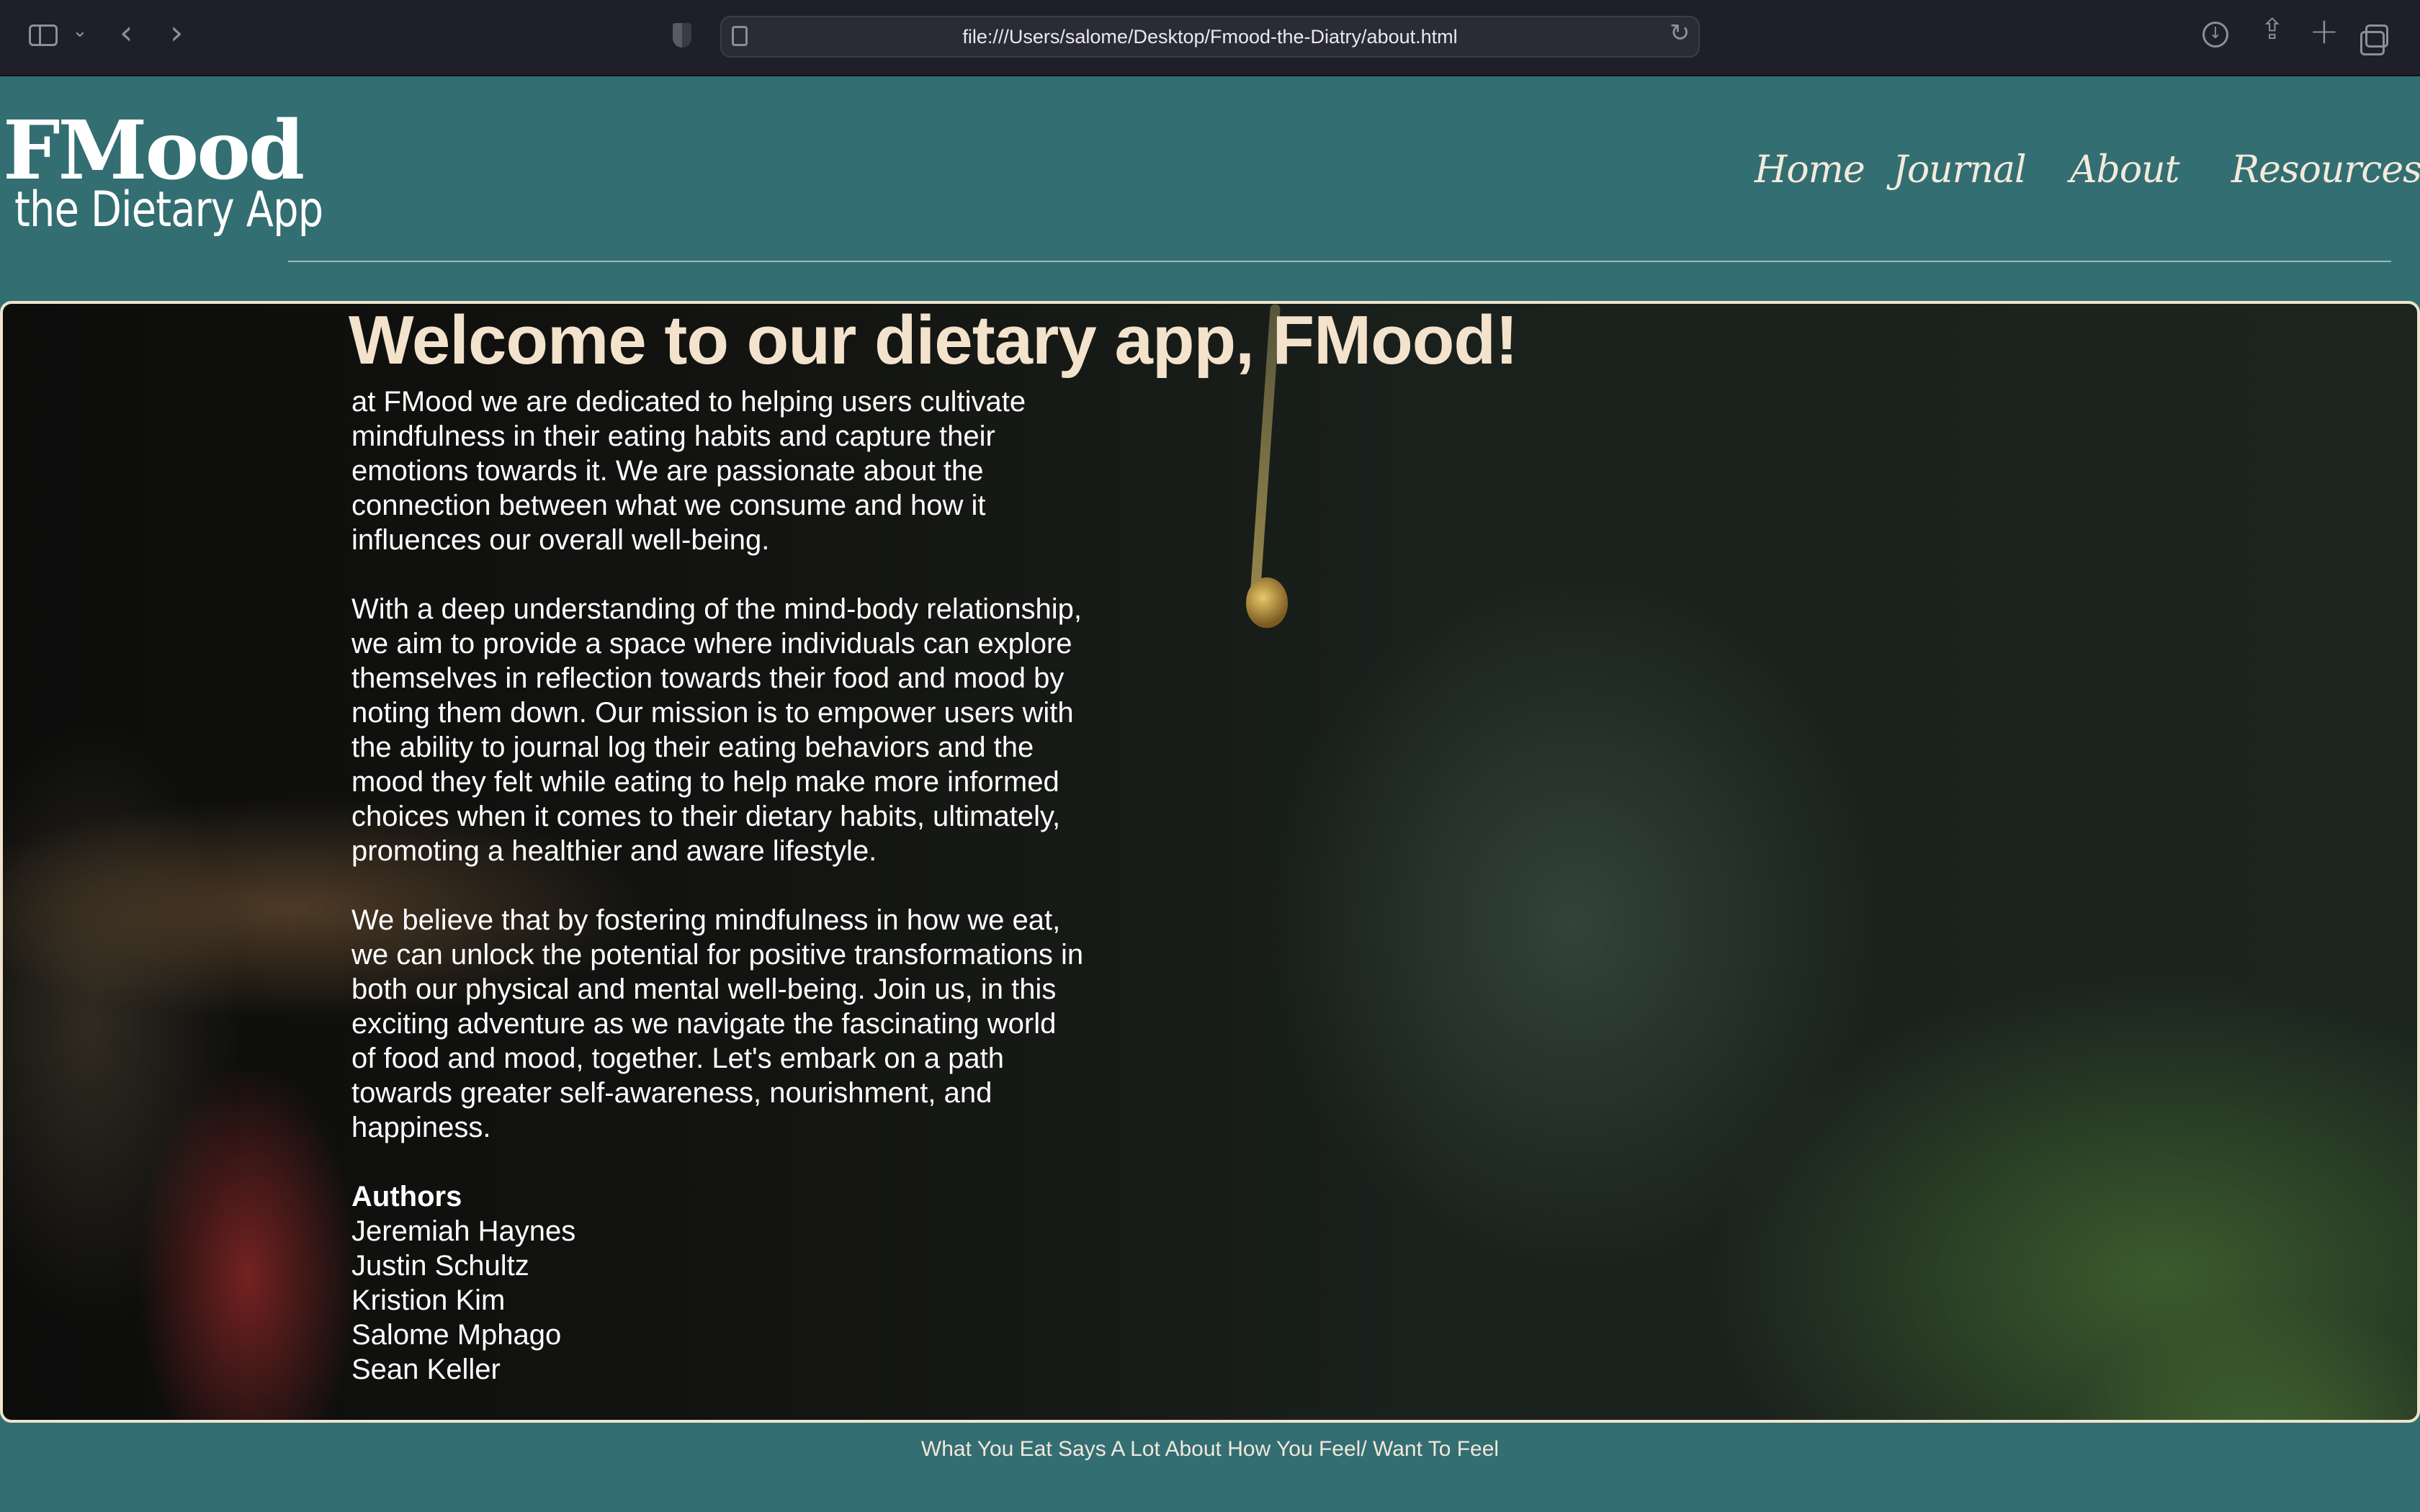 The height and width of the screenshot is (1512, 2420). What do you see at coordinates (1339, 261) in the screenshot?
I see `nav-divider` at bounding box center [1339, 261].